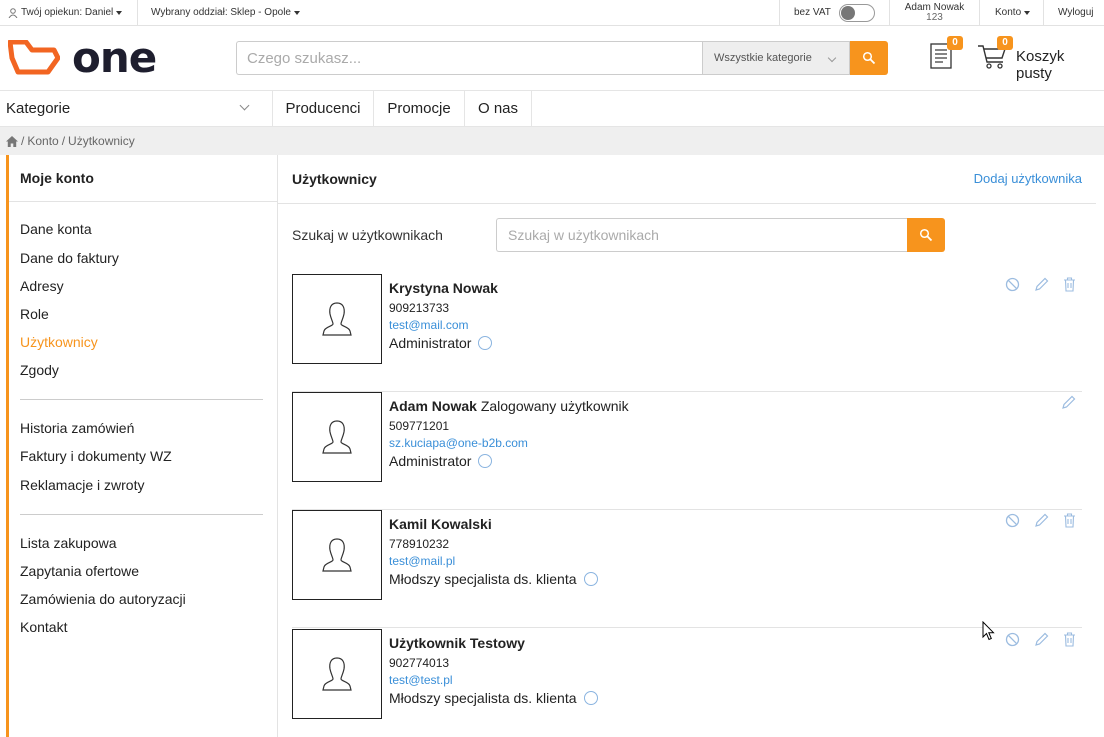 The height and width of the screenshot is (737, 1104). Describe the element at coordinates (421, 680) in the screenshot. I see `user-email: test@test.pl` at that location.